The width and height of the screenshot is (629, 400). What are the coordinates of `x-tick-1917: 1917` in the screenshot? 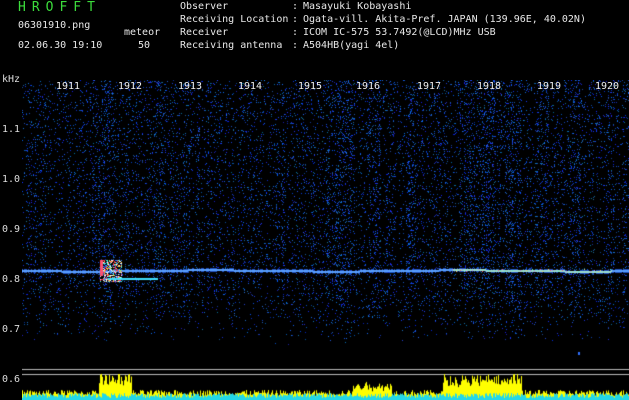 It's located at (429, 86).